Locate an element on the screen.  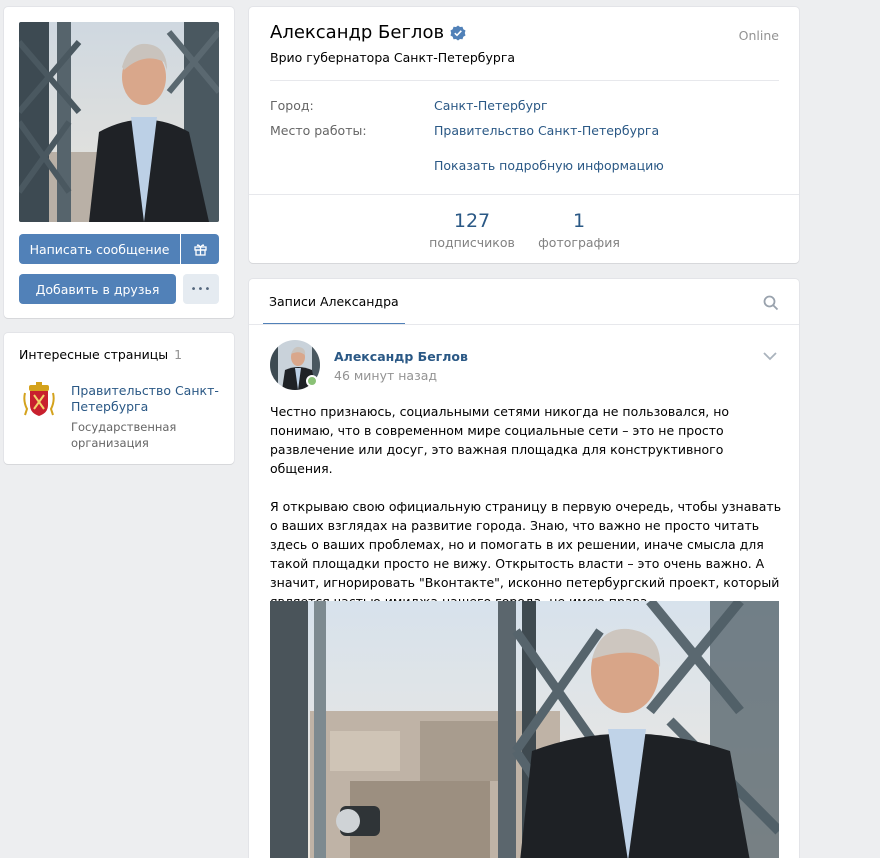
tab-wall-posts-label: Записи Александра is located at coordinates (334, 301).